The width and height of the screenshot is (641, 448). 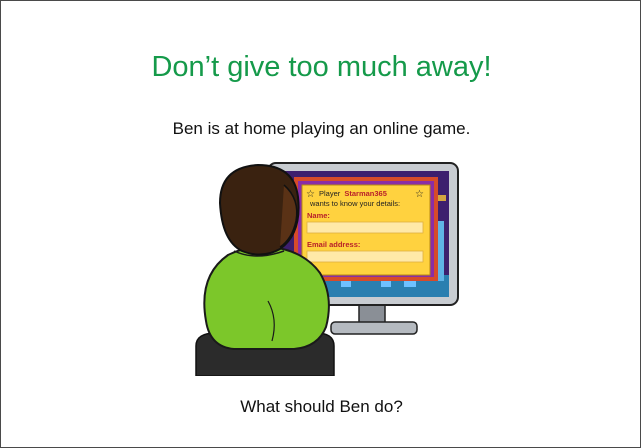 What do you see at coordinates (365, 193) in the screenshot?
I see `popup-player-name: Starman365` at bounding box center [365, 193].